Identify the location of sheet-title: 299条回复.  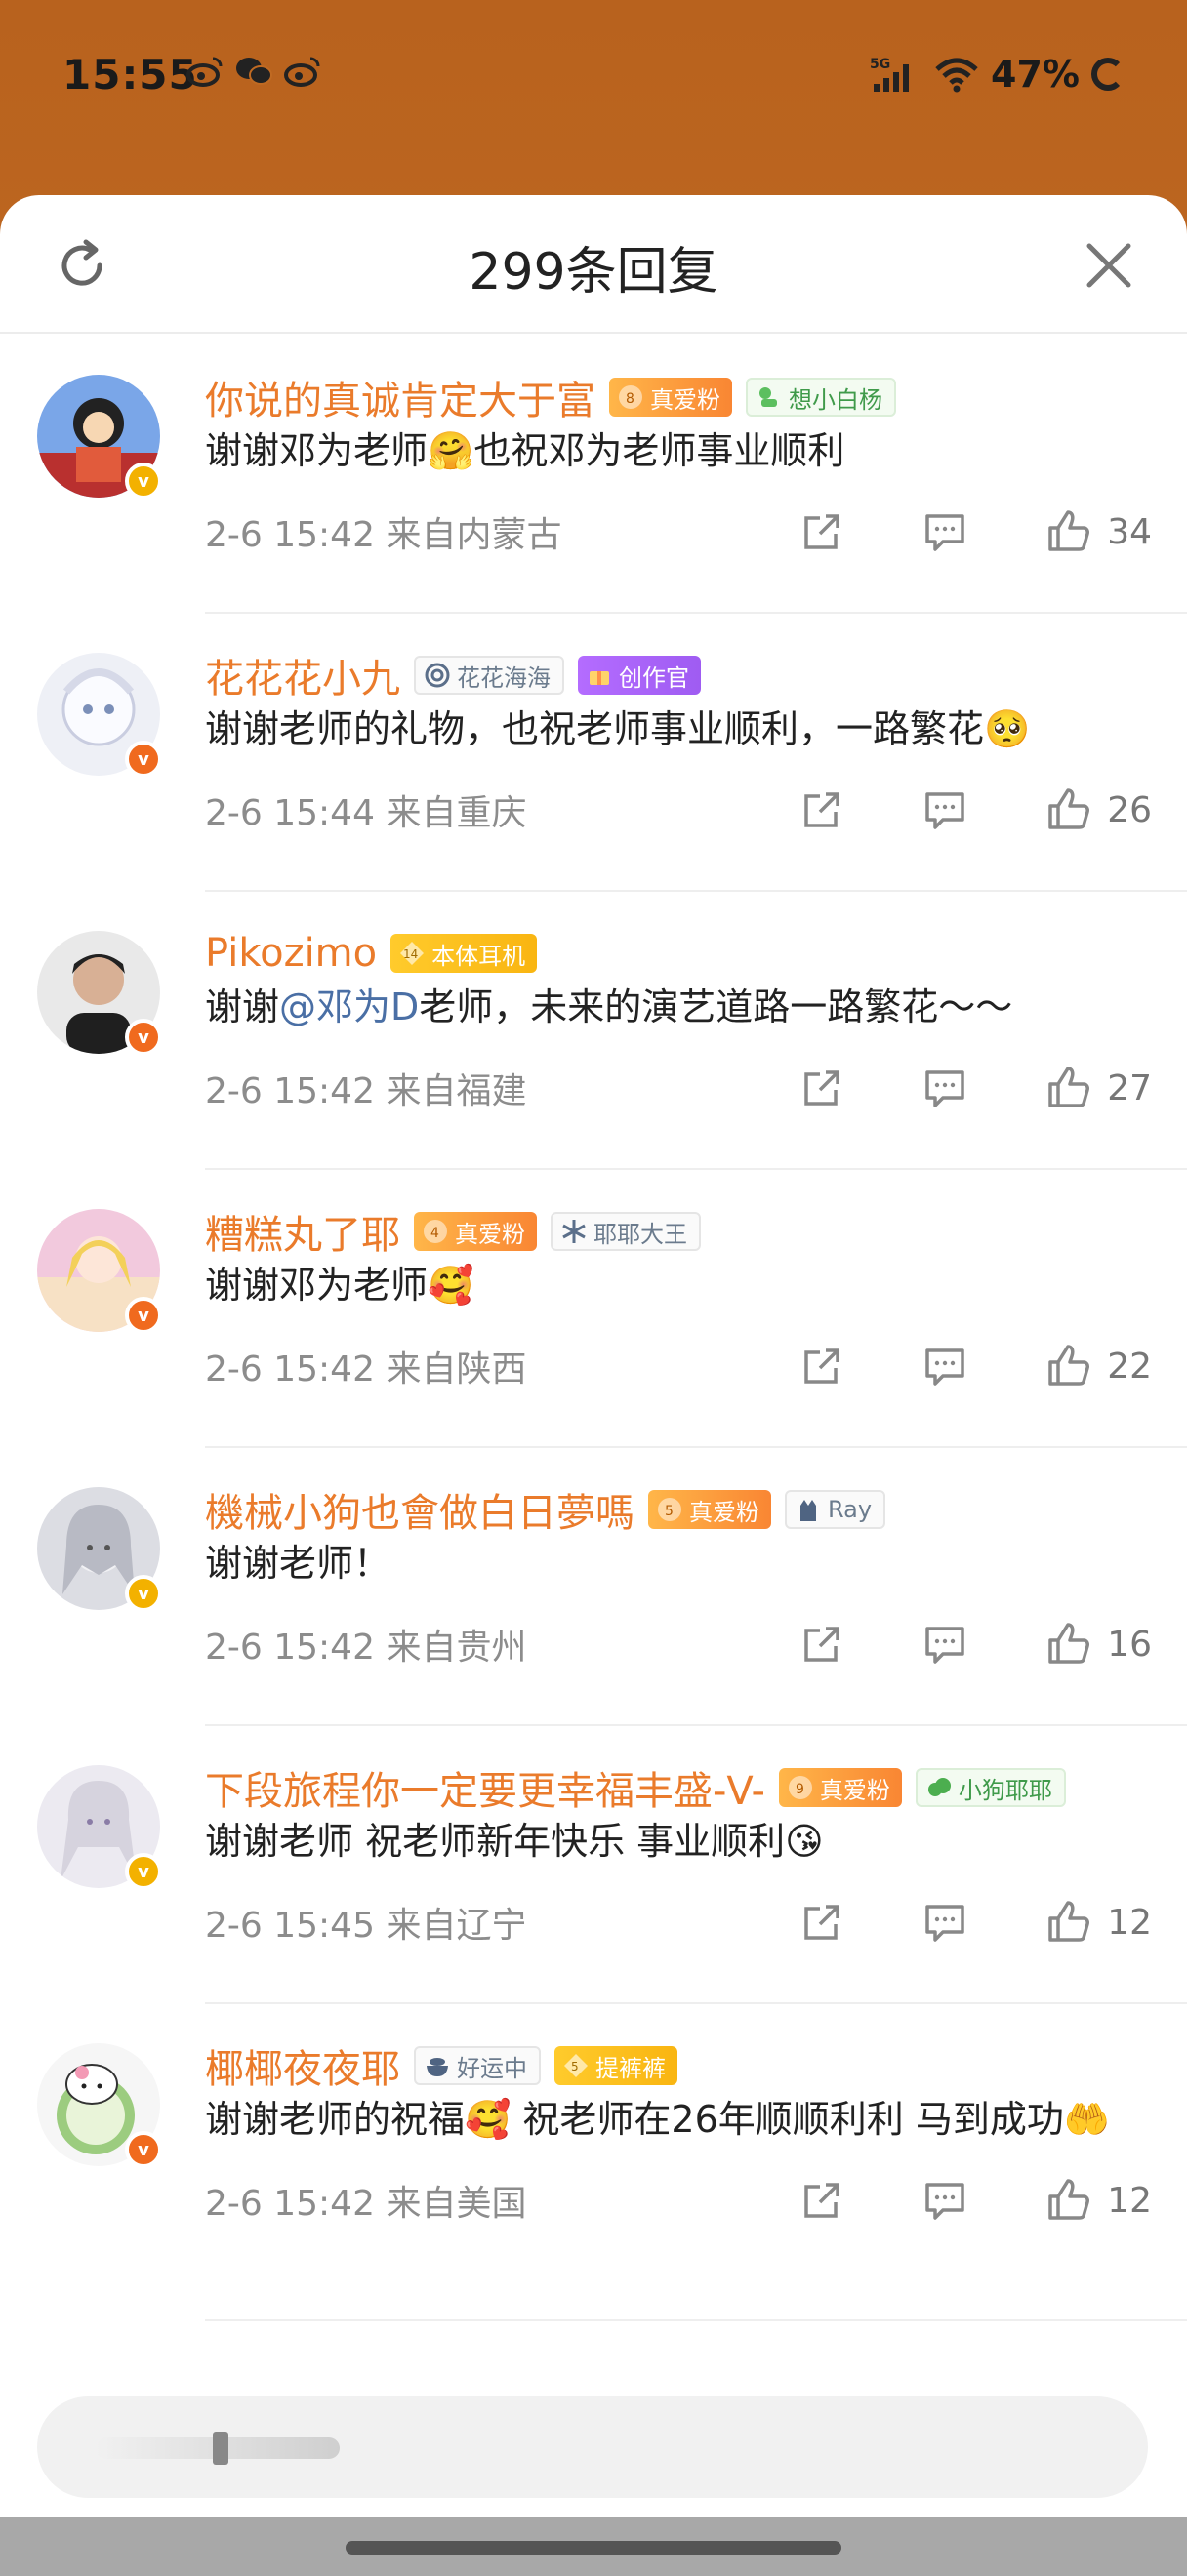
(593, 272).